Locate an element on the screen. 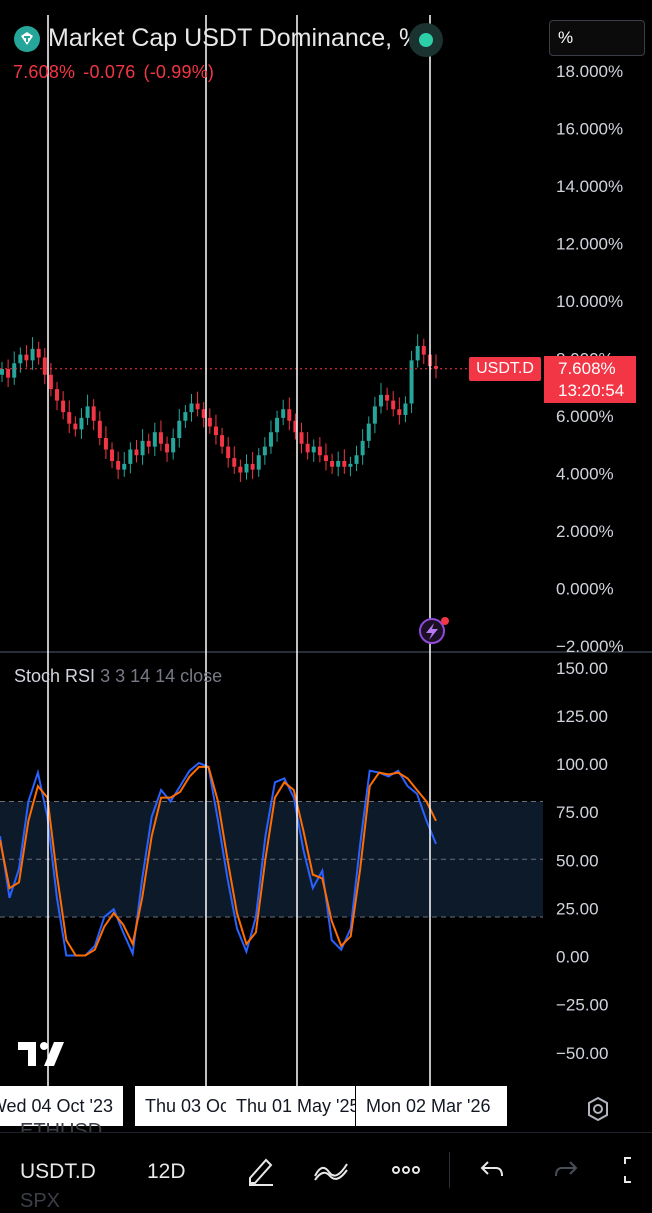  indicator-axis-label: 50.00 is located at coordinates (577, 860).